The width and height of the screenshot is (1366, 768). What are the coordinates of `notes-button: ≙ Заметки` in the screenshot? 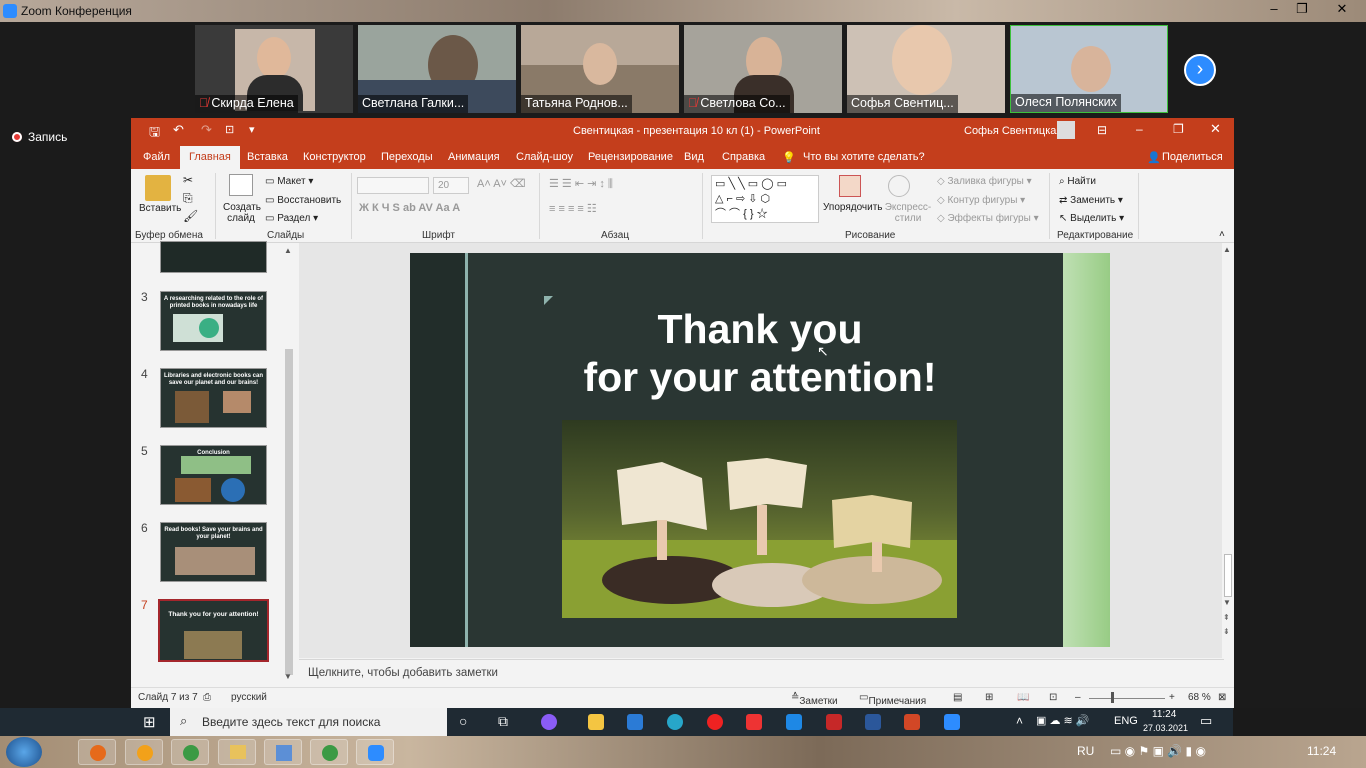 It's located at (814, 699).